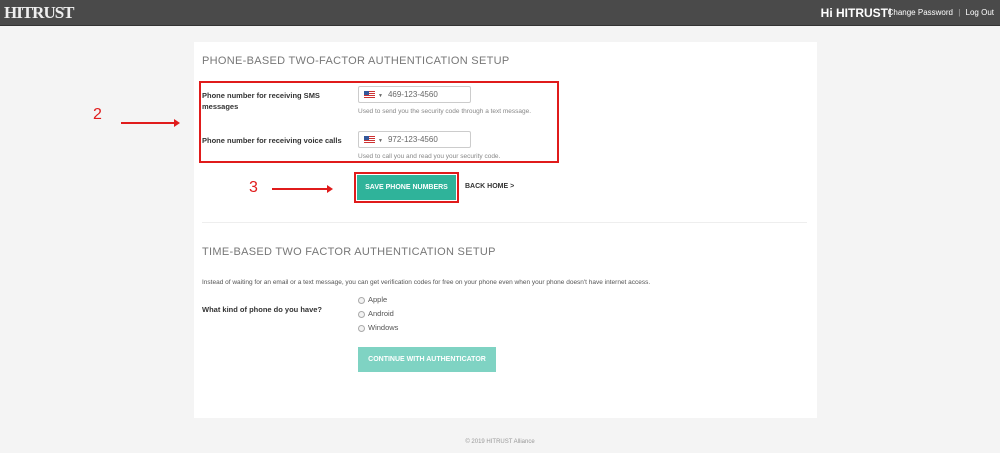  What do you see at coordinates (272, 140) in the screenshot?
I see `voice-label: Phone number for receiving voice calls` at bounding box center [272, 140].